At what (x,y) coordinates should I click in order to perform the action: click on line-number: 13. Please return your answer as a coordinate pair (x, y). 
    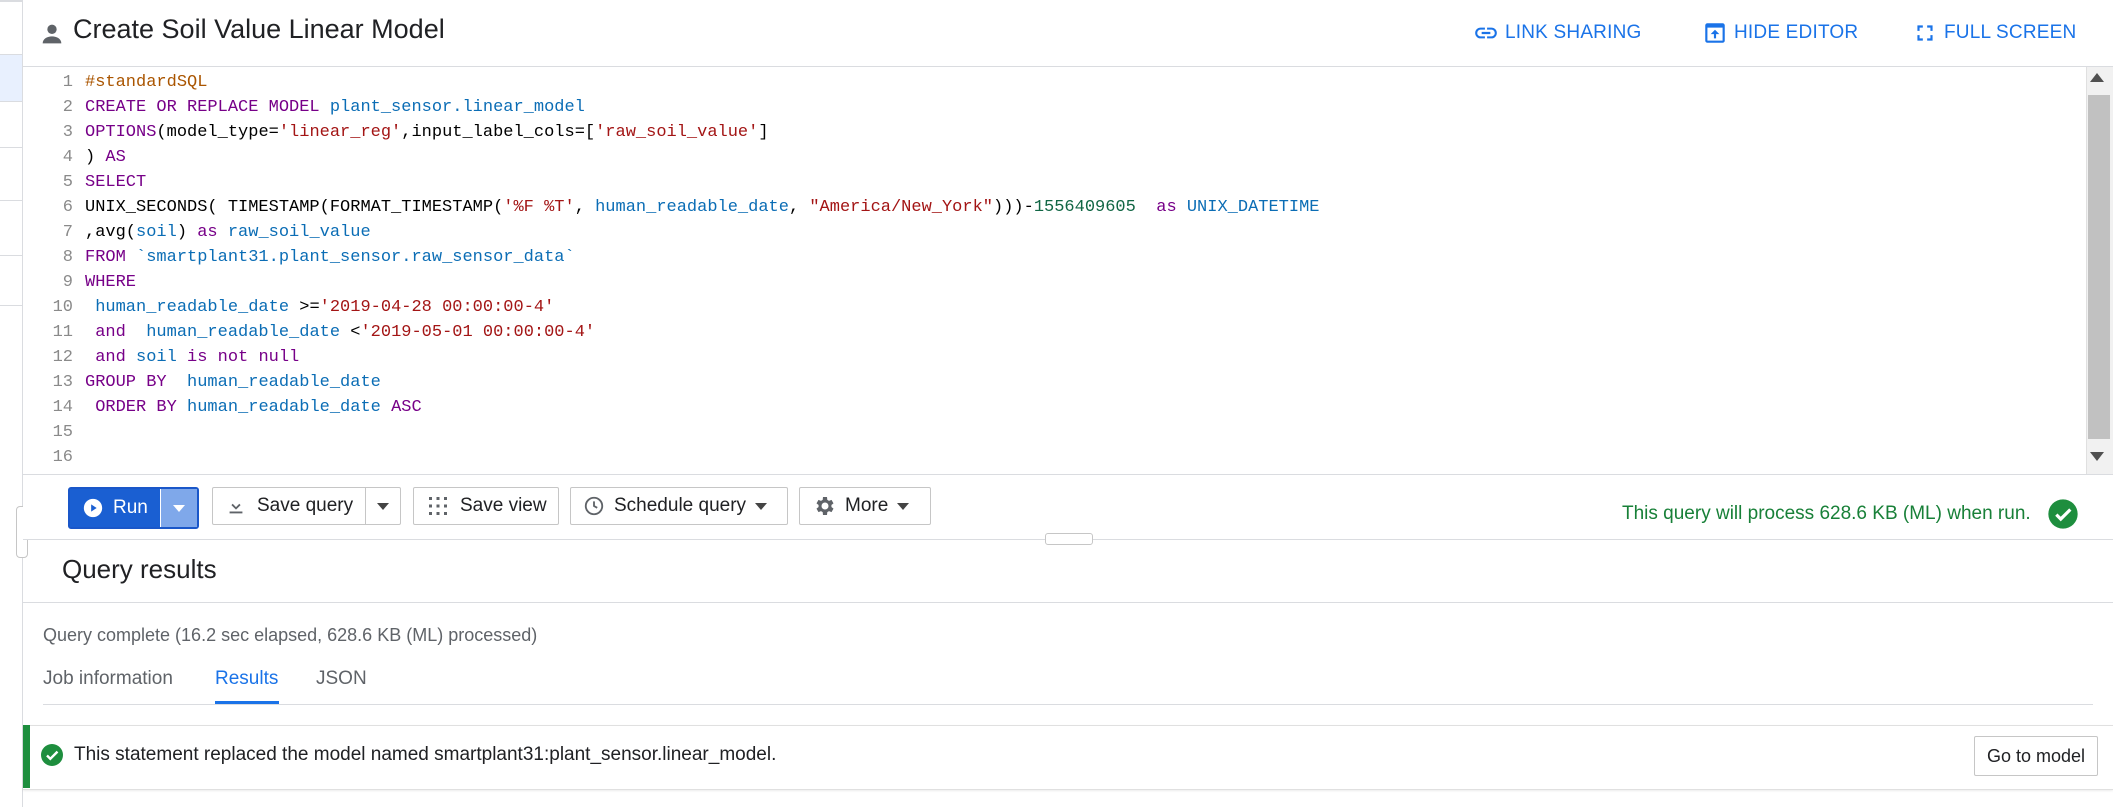
    Looking at the image, I should click on (62, 382).